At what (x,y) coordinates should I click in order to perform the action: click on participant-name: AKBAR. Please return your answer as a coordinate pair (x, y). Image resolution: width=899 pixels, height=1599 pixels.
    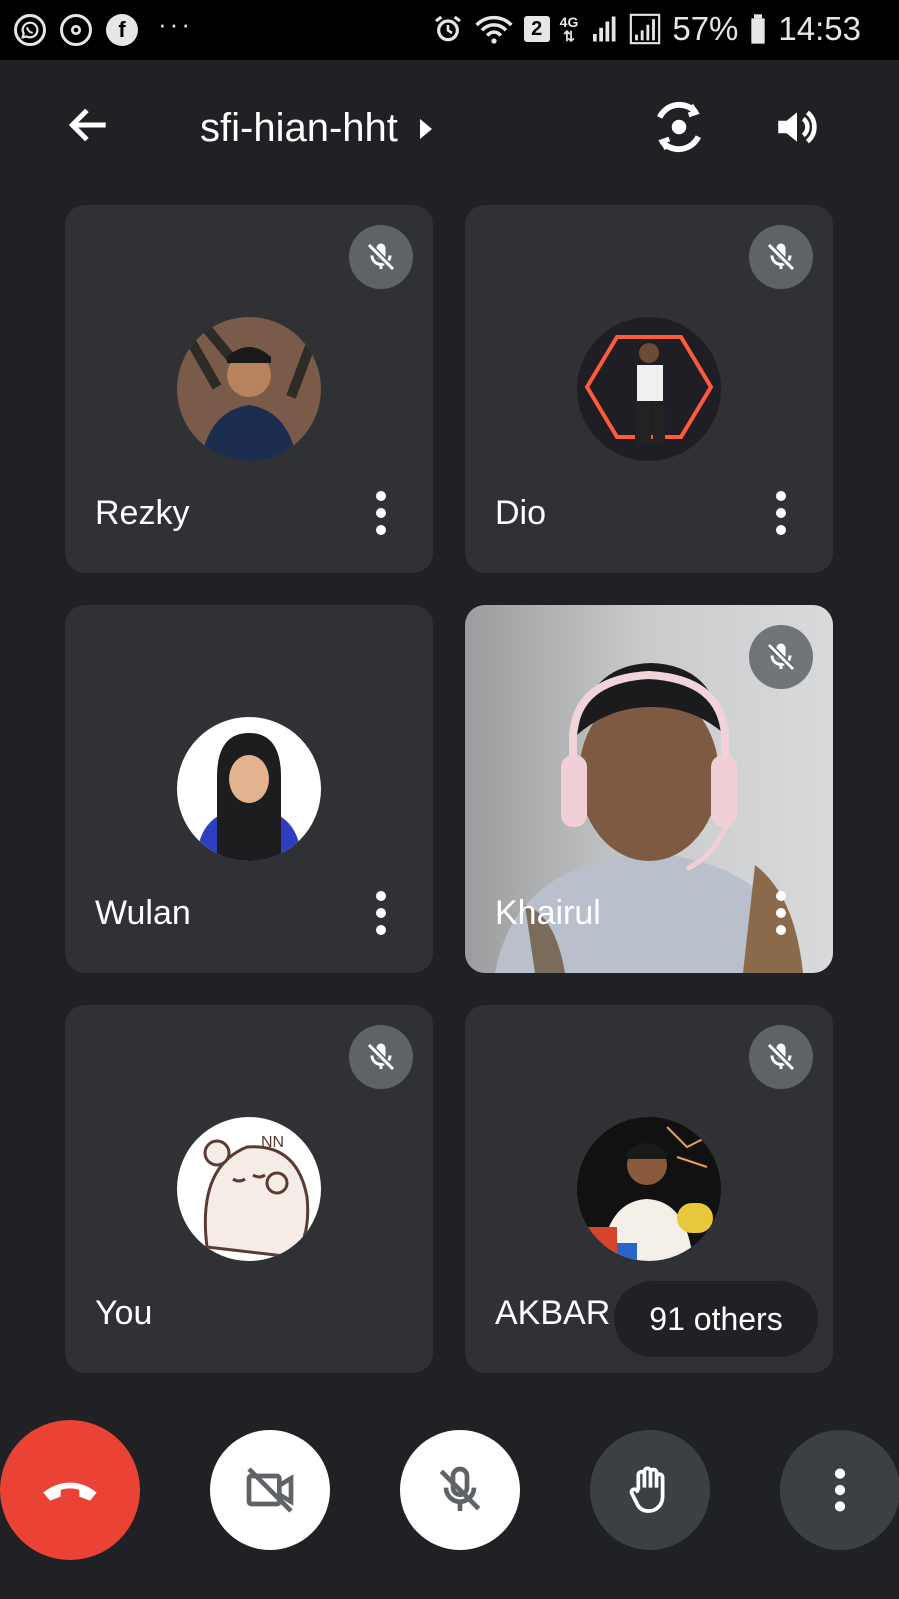
    Looking at the image, I should click on (553, 1313).